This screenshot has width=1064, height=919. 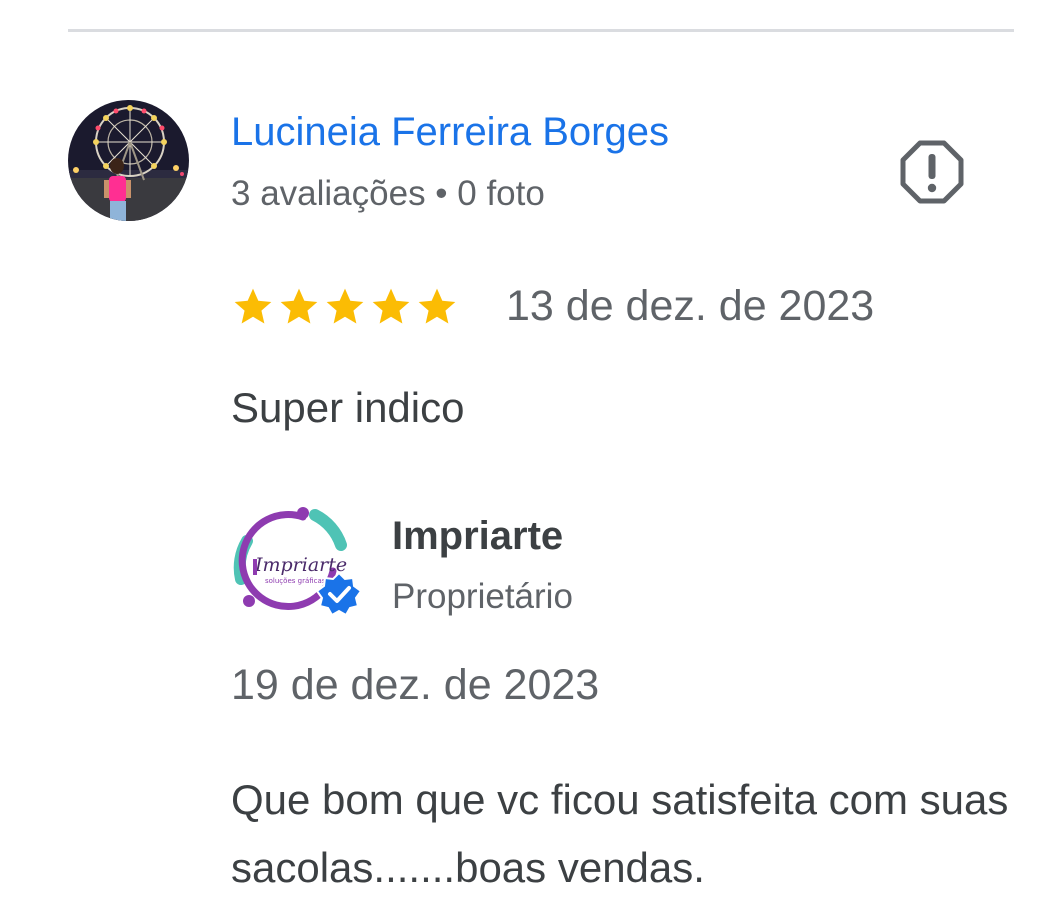 What do you see at coordinates (541, 30) in the screenshot?
I see `top-divider` at bounding box center [541, 30].